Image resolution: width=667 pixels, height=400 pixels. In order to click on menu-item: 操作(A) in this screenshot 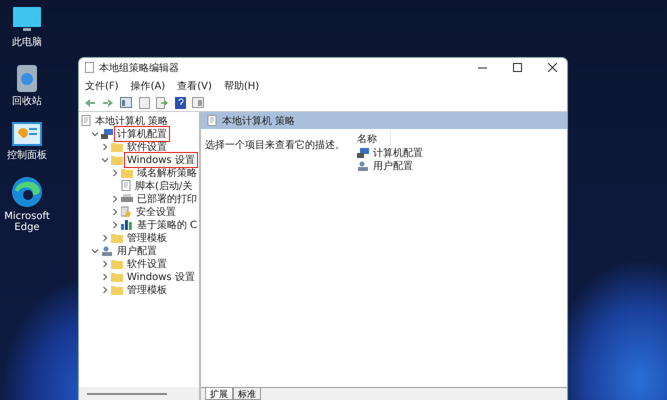, I will do `click(148, 85)`.